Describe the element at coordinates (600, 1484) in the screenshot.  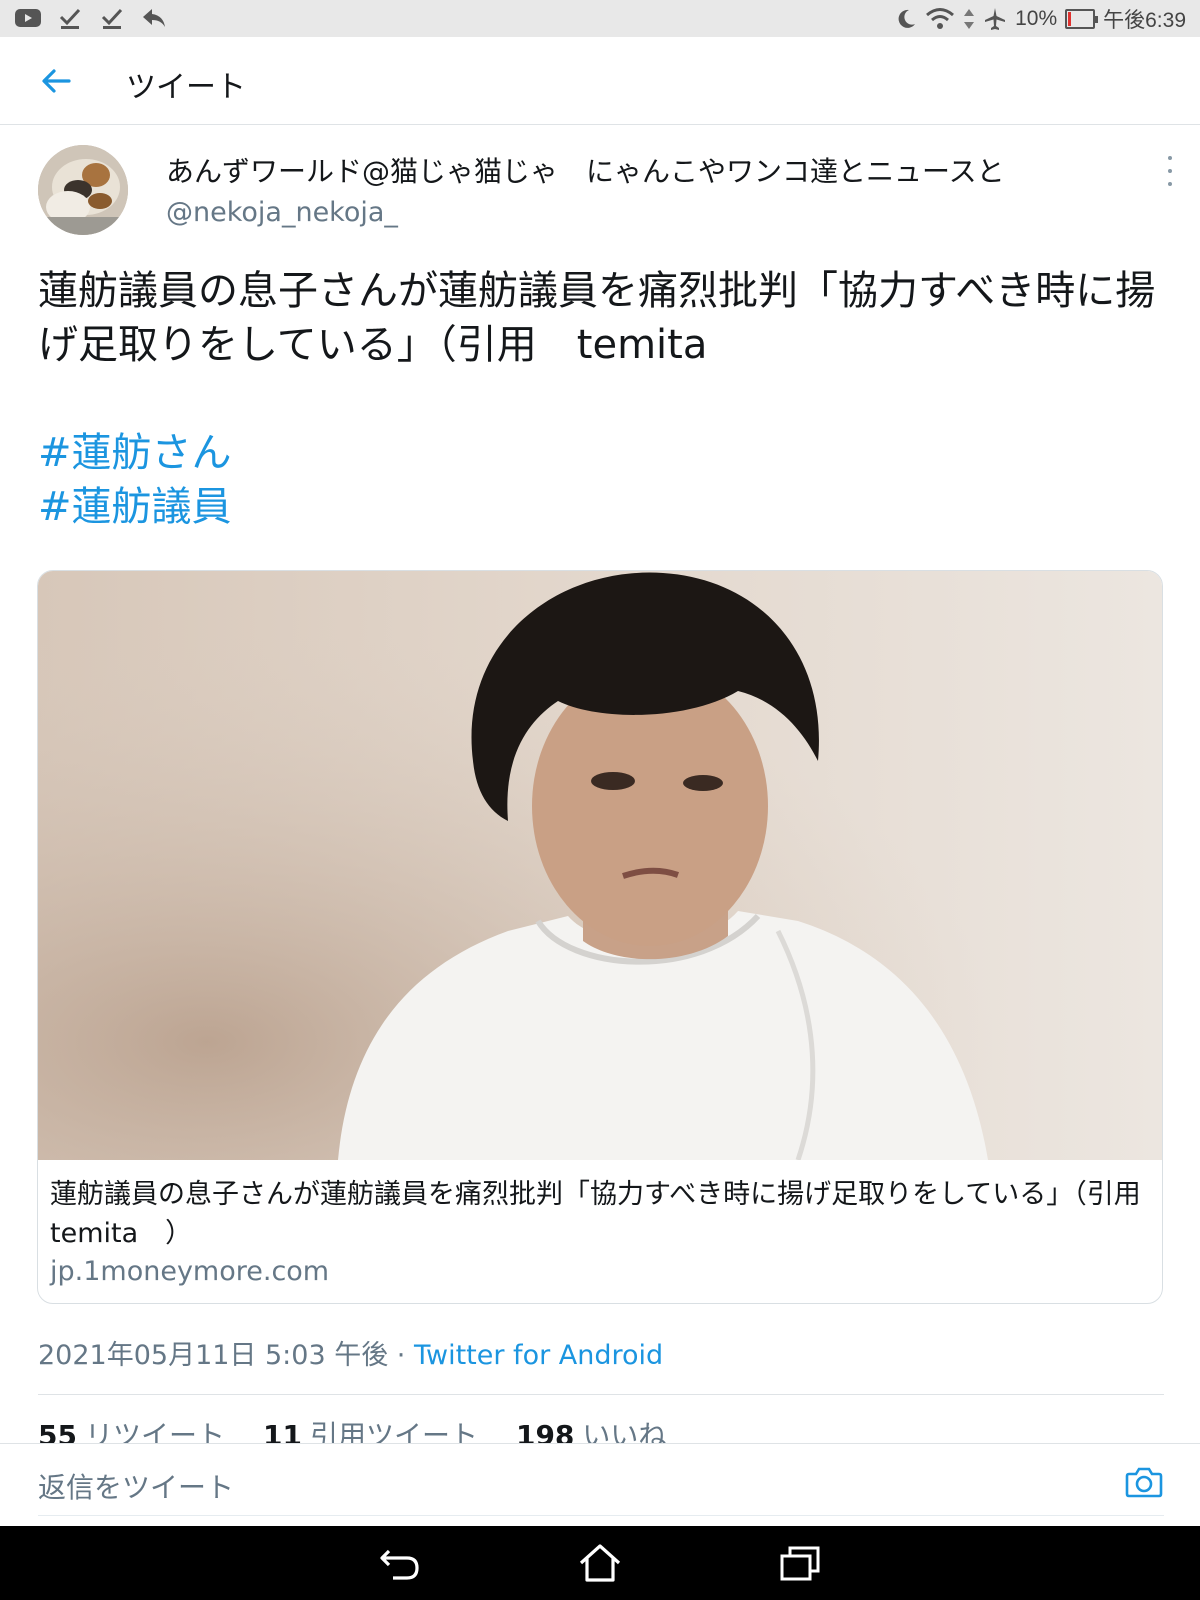
I see `reply-bar: 返信をツイート` at that location.